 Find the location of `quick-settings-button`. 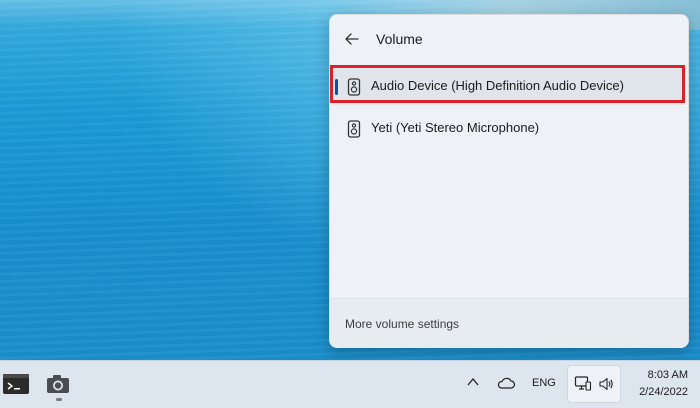

quick-settings-button is located at coordinates (594, 384).